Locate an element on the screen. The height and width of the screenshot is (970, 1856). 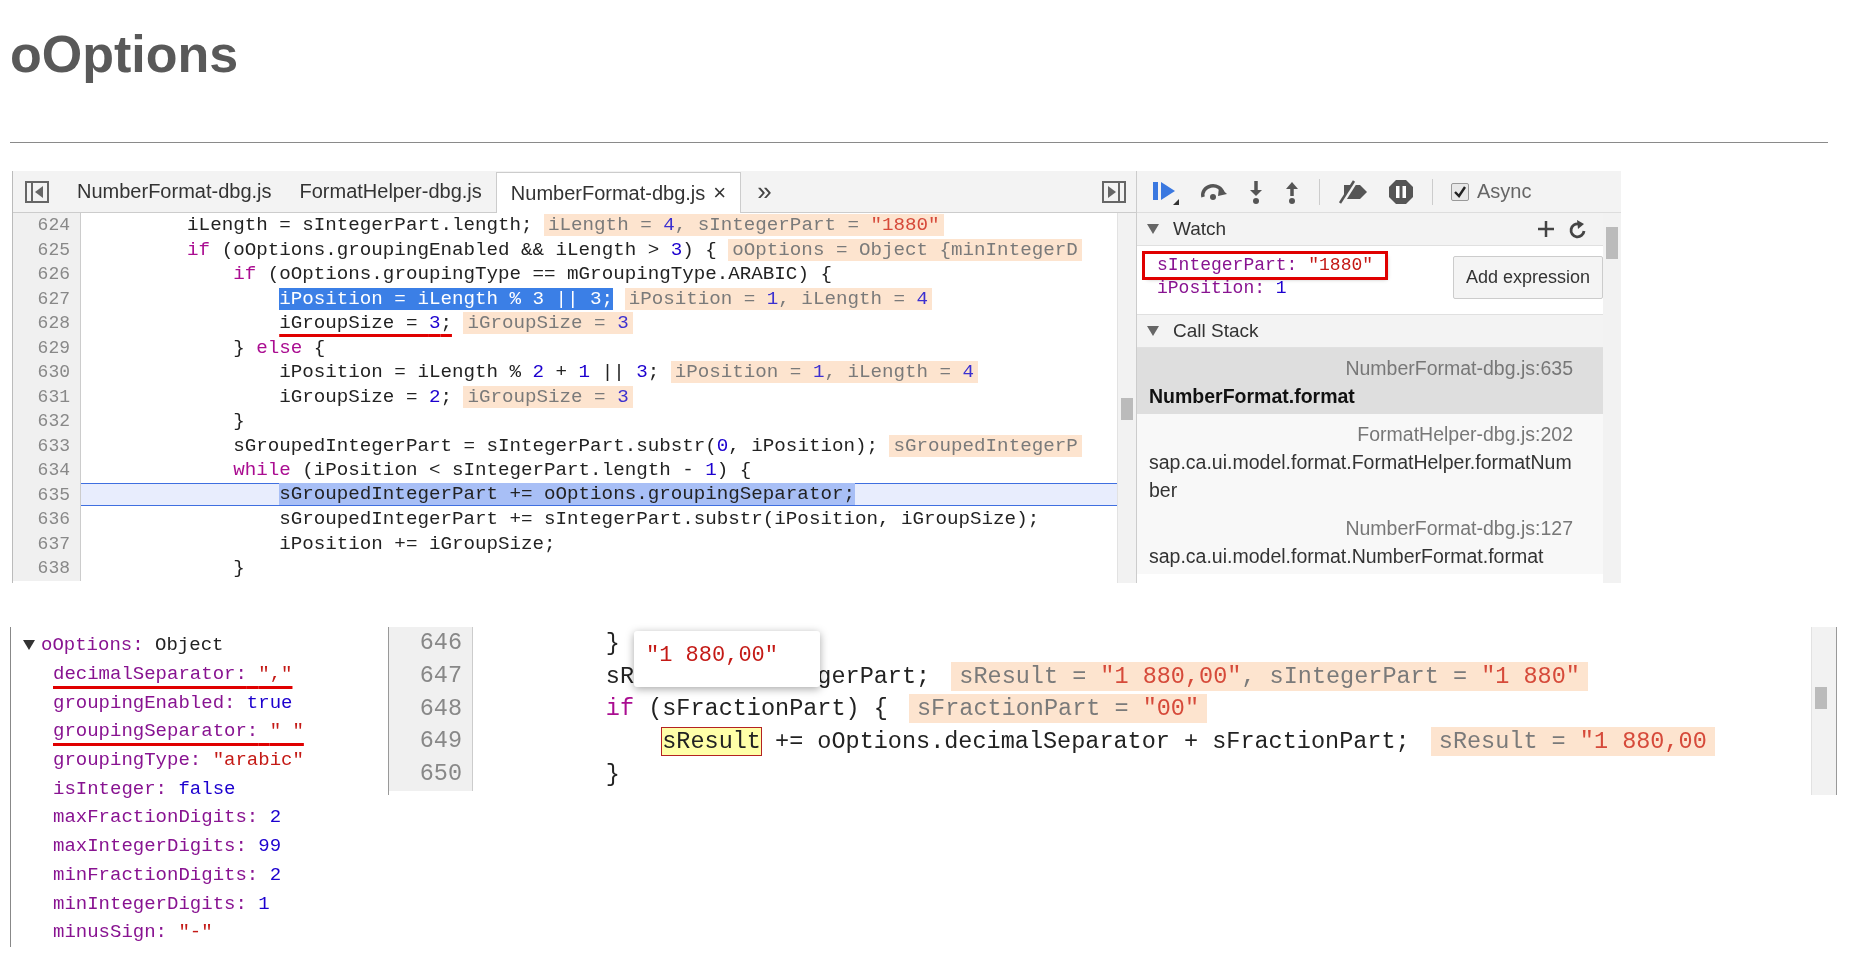
object-property: minusSign: "-" is located at coordinates (133, 932).